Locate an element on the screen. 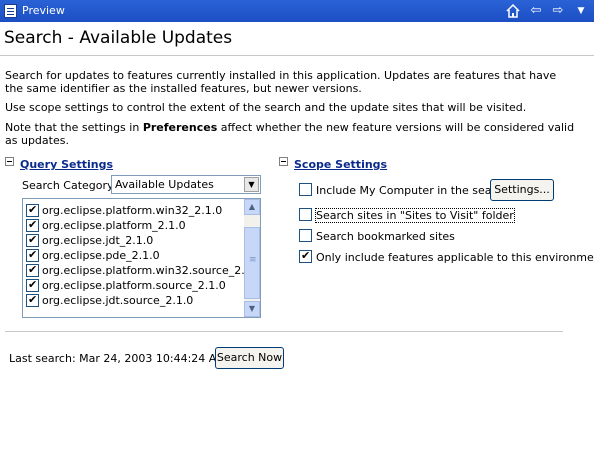  list-item: org.eclipse.jdt_2.1.0 is located at coordinates (133, 240).